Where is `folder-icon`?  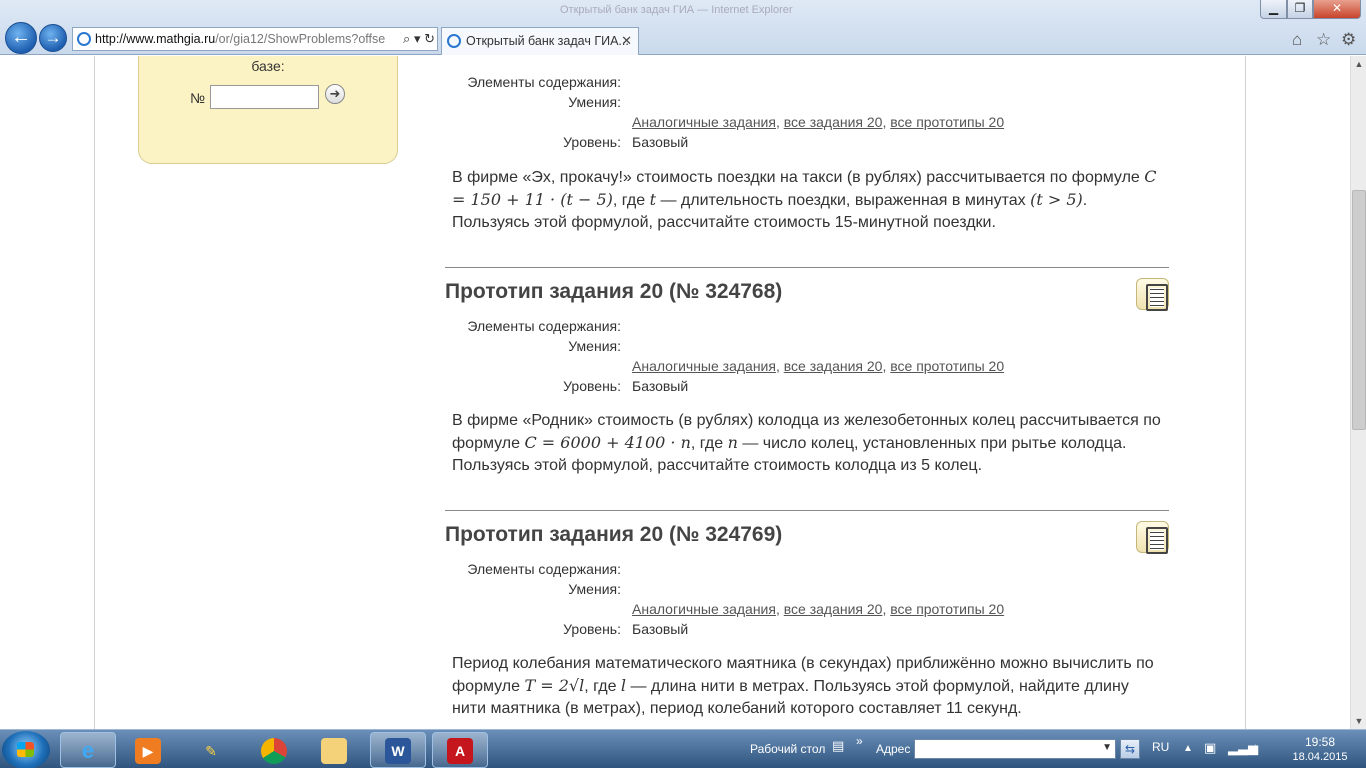
folder-icon is located at coordinates (334, 751).